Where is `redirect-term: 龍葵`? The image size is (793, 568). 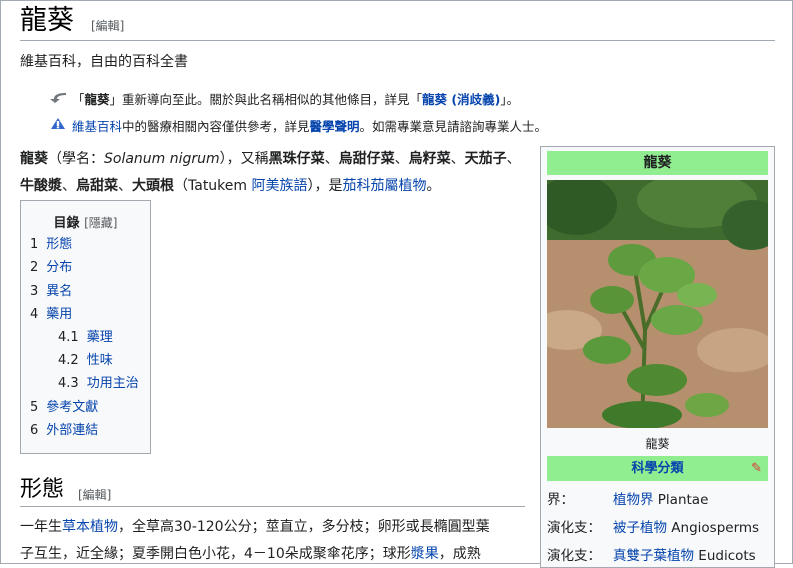 redirect-term: 龍葵 is located at coordinates (97, 99).